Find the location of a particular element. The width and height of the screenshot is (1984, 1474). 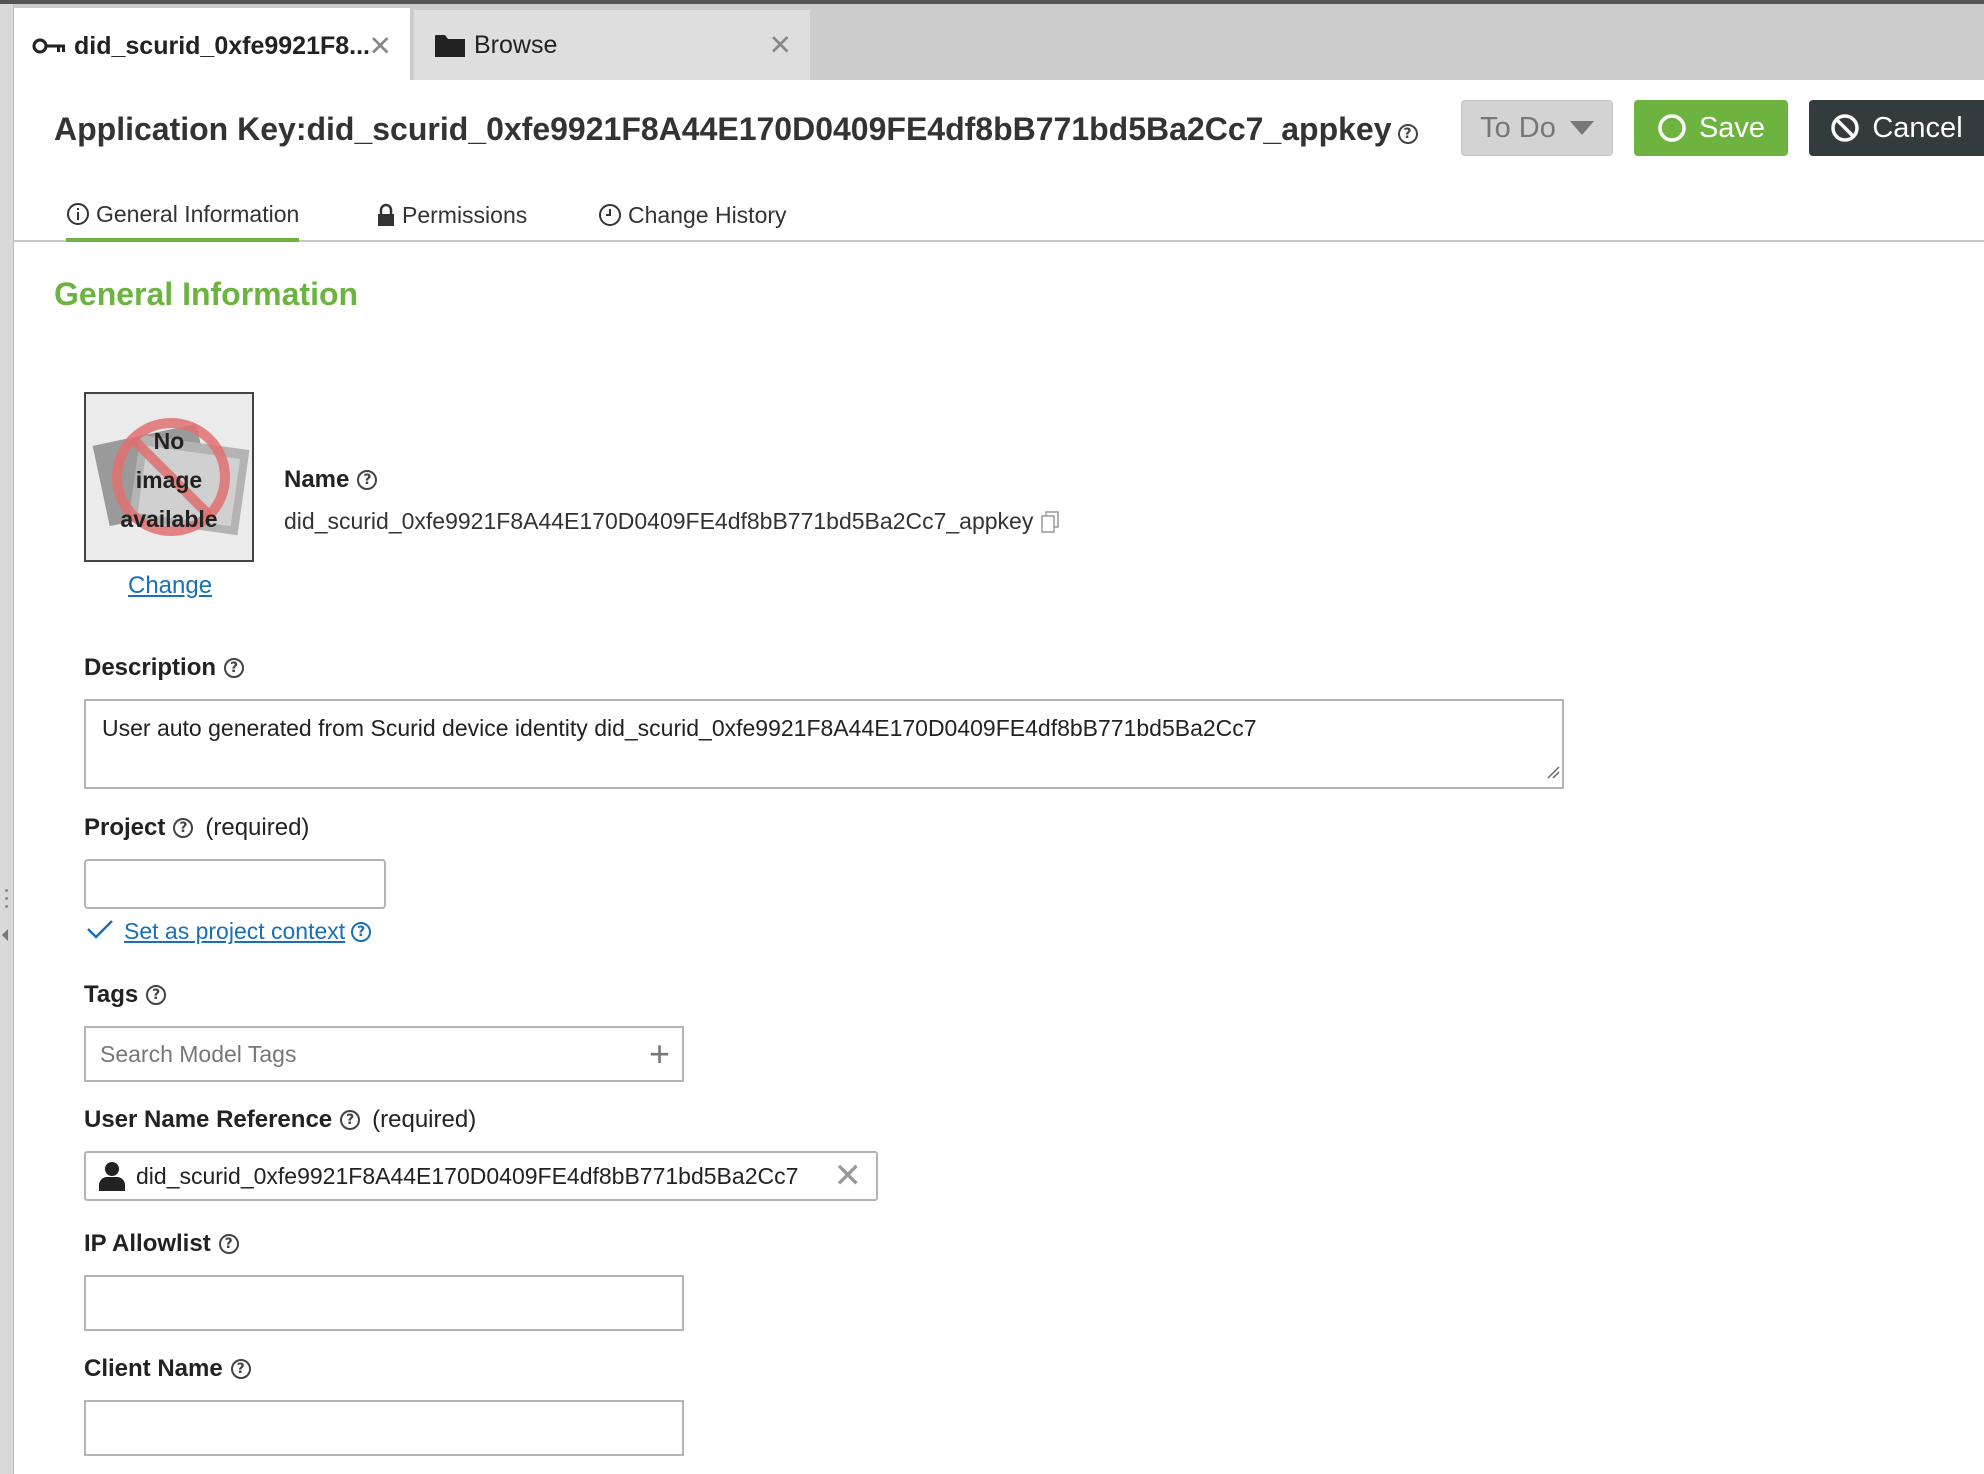

circle-icon is located at coordinates (1672, 128).